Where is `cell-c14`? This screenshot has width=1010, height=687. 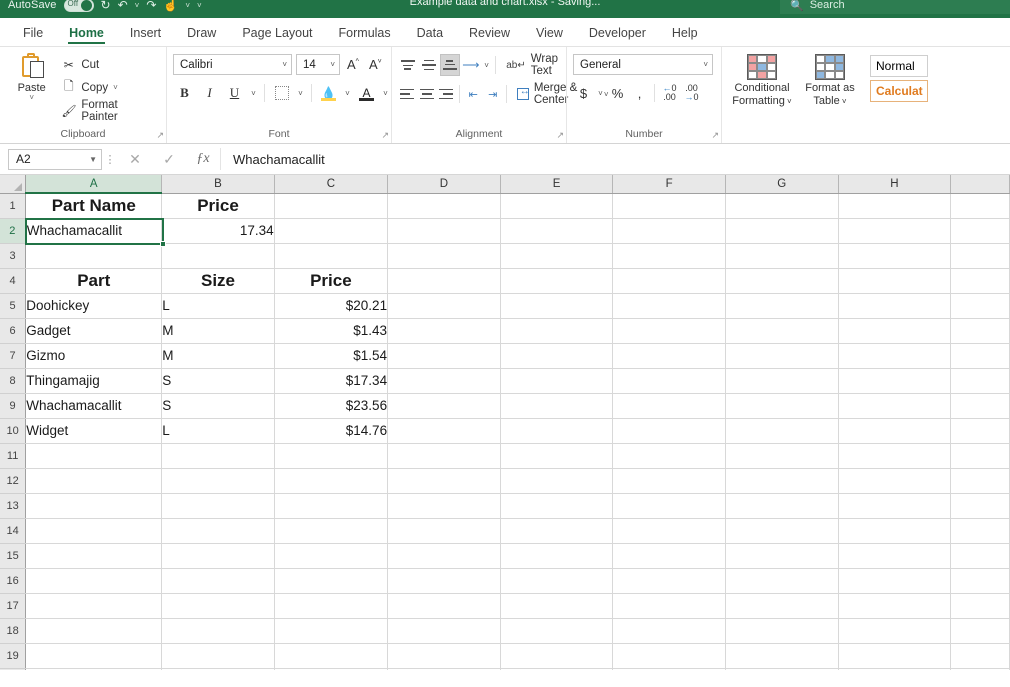 cell-c14 is located at coordinates (331, 531).